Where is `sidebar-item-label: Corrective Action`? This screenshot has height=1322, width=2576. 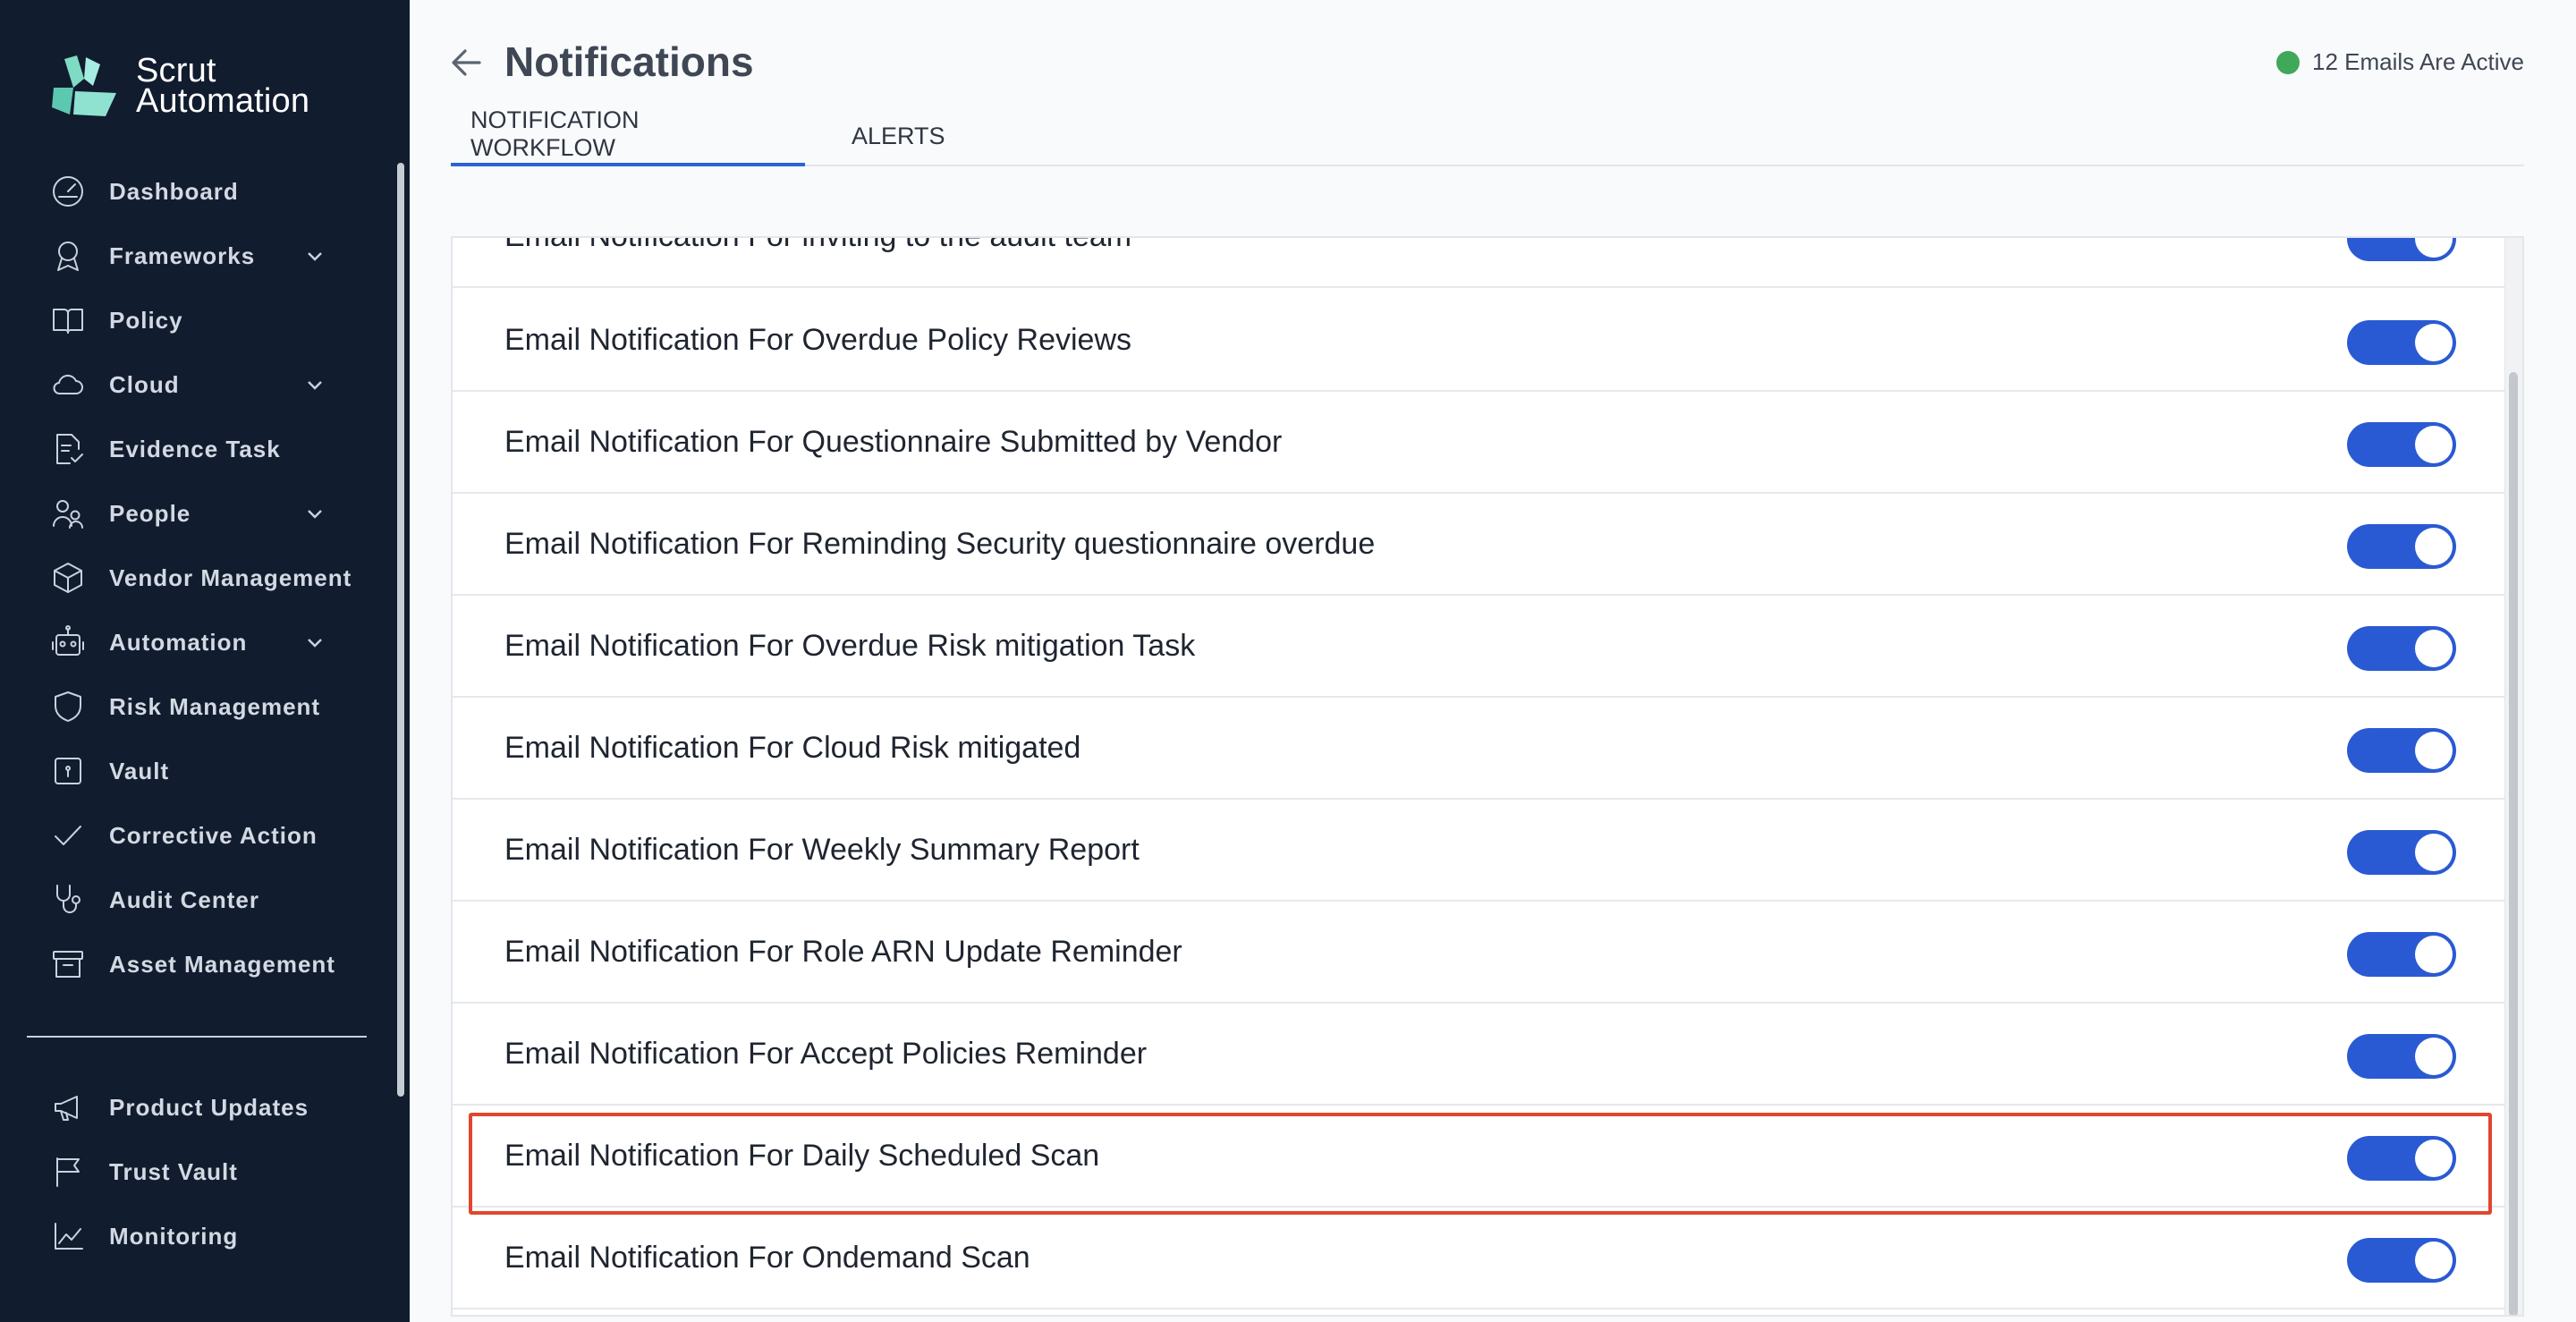
sidebar-item-label: Corrective Action is located at coordinates (213, 835).